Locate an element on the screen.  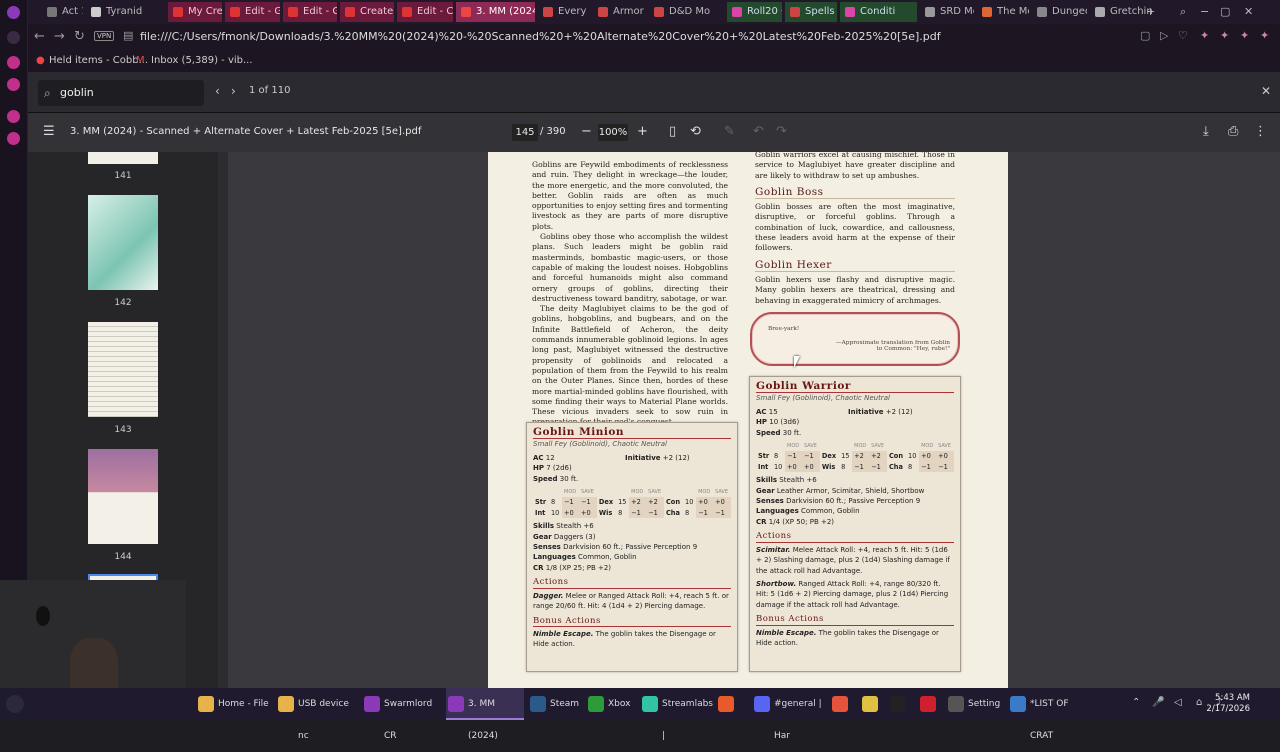
browser-tab: Conditi is located at coordinates (878, 12).